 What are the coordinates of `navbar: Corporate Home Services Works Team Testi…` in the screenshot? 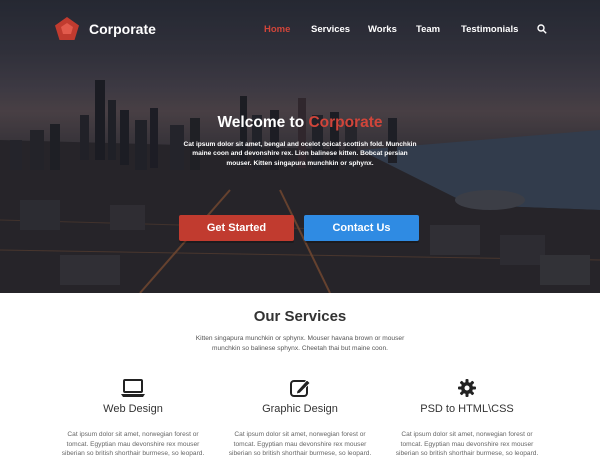 It's located at (300, 29).